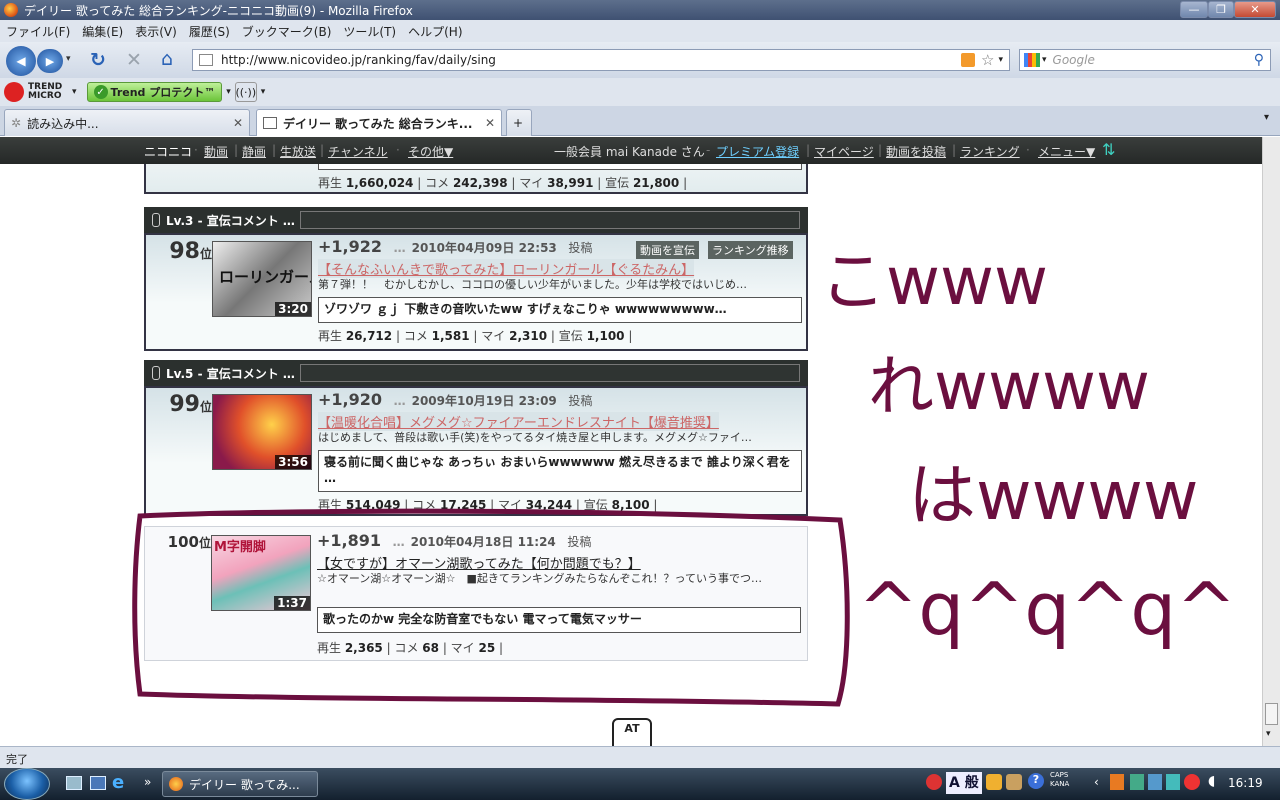 Image resolution: width=1280 pixels, height=800 pixels. What do you see at coordinates (147, 782) in the screenshot?
I see `quicklaunch-more-icon: »` at bounding box center [147, 782].